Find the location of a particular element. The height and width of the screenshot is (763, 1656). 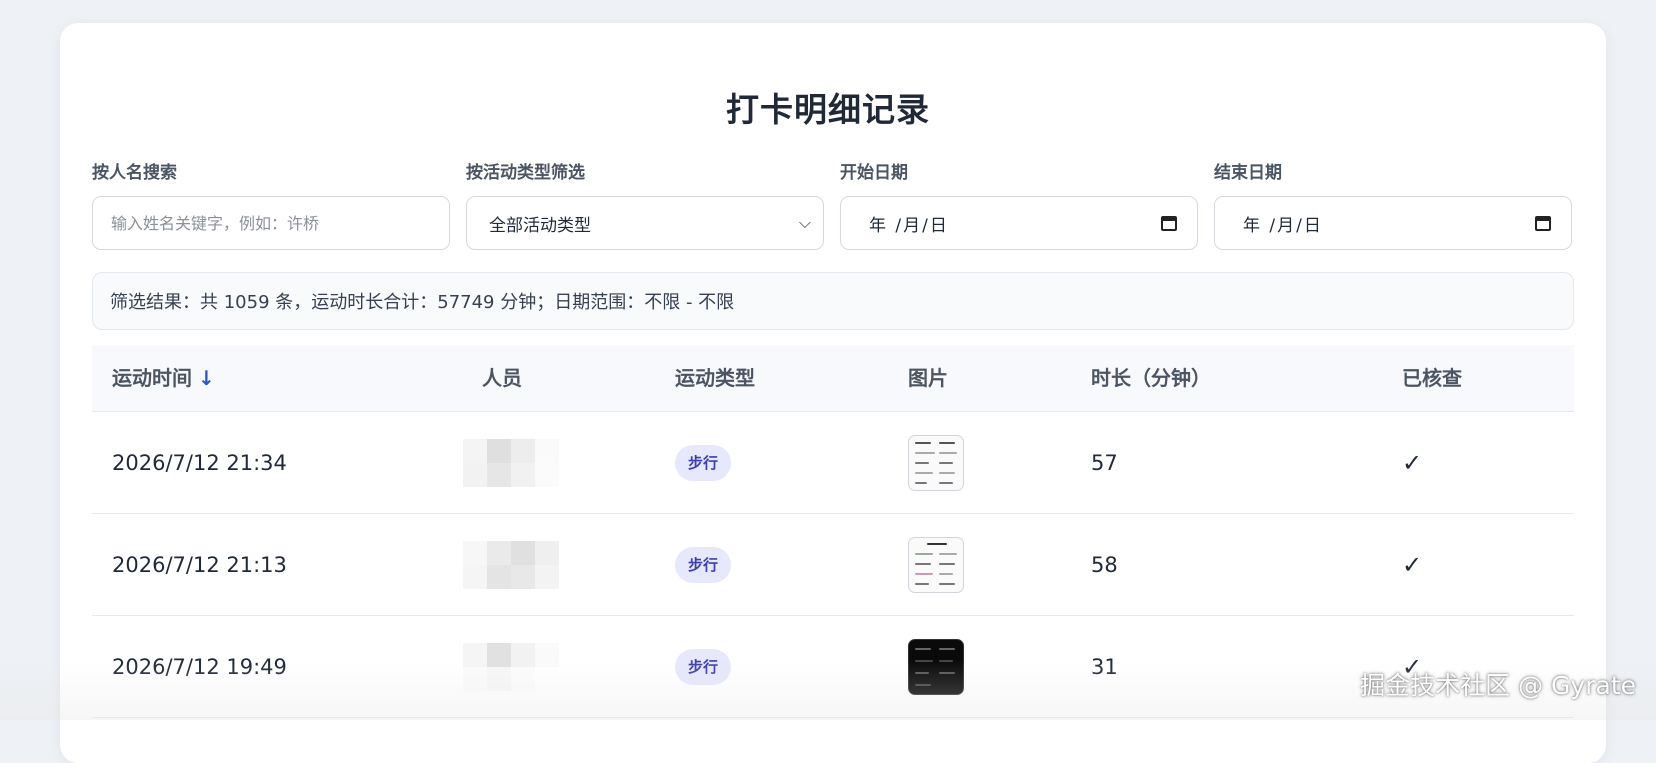

row-duration: 31 is located at coordinates (1104, 666).